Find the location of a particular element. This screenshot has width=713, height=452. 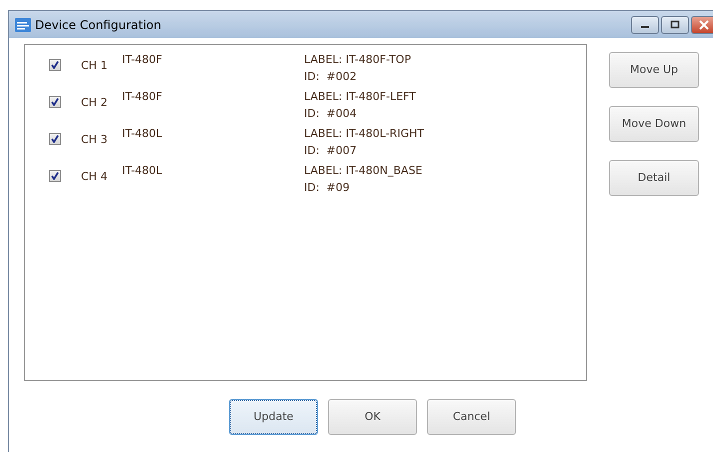

close-button is located at coordinates (702, 25).